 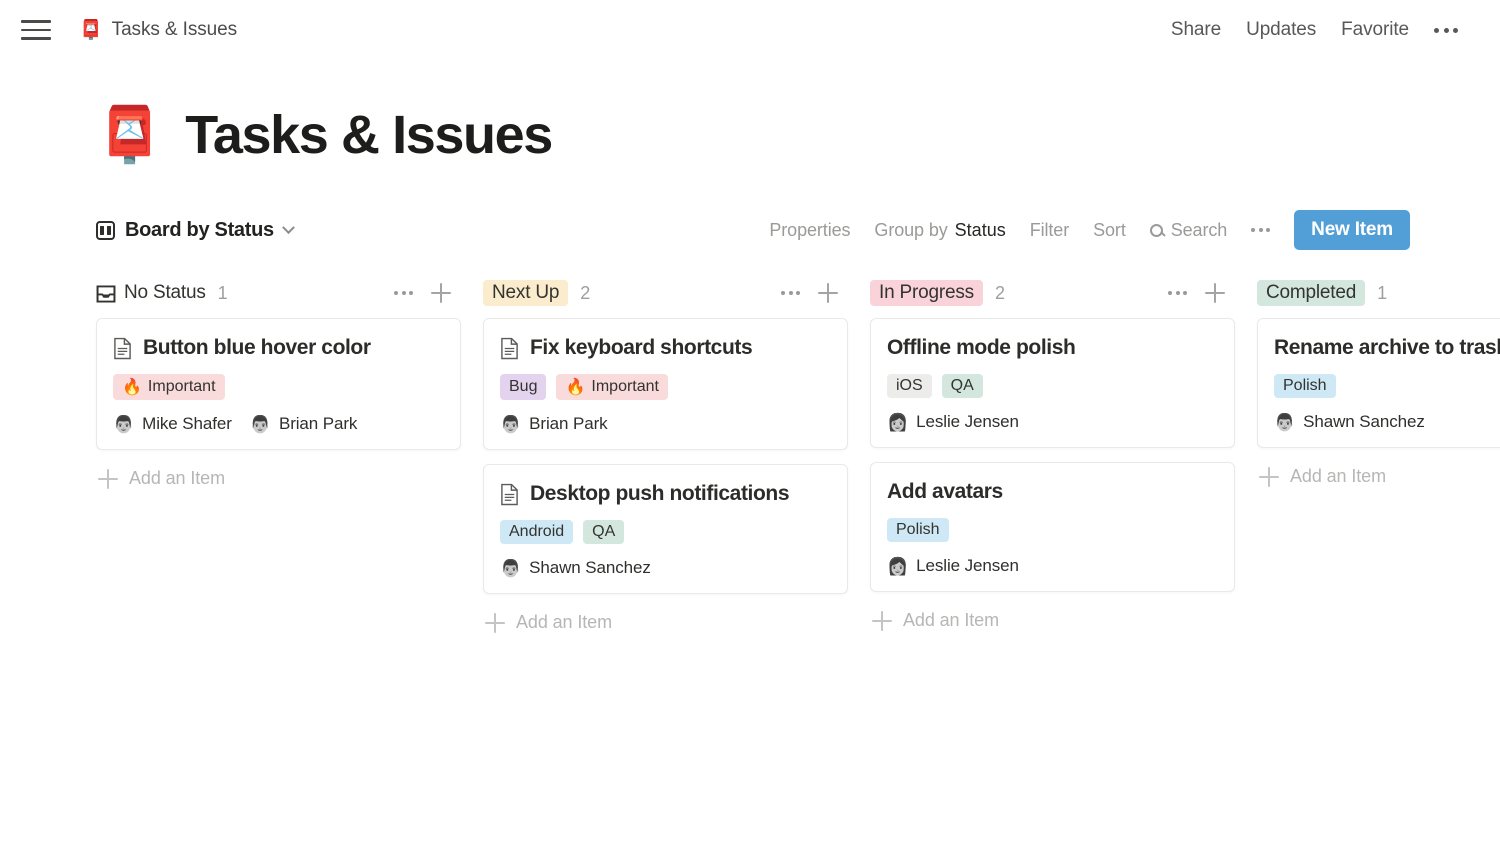 I want to click on top-bar-actions: Share Updates Favorite, so click(x=1314, y=30).